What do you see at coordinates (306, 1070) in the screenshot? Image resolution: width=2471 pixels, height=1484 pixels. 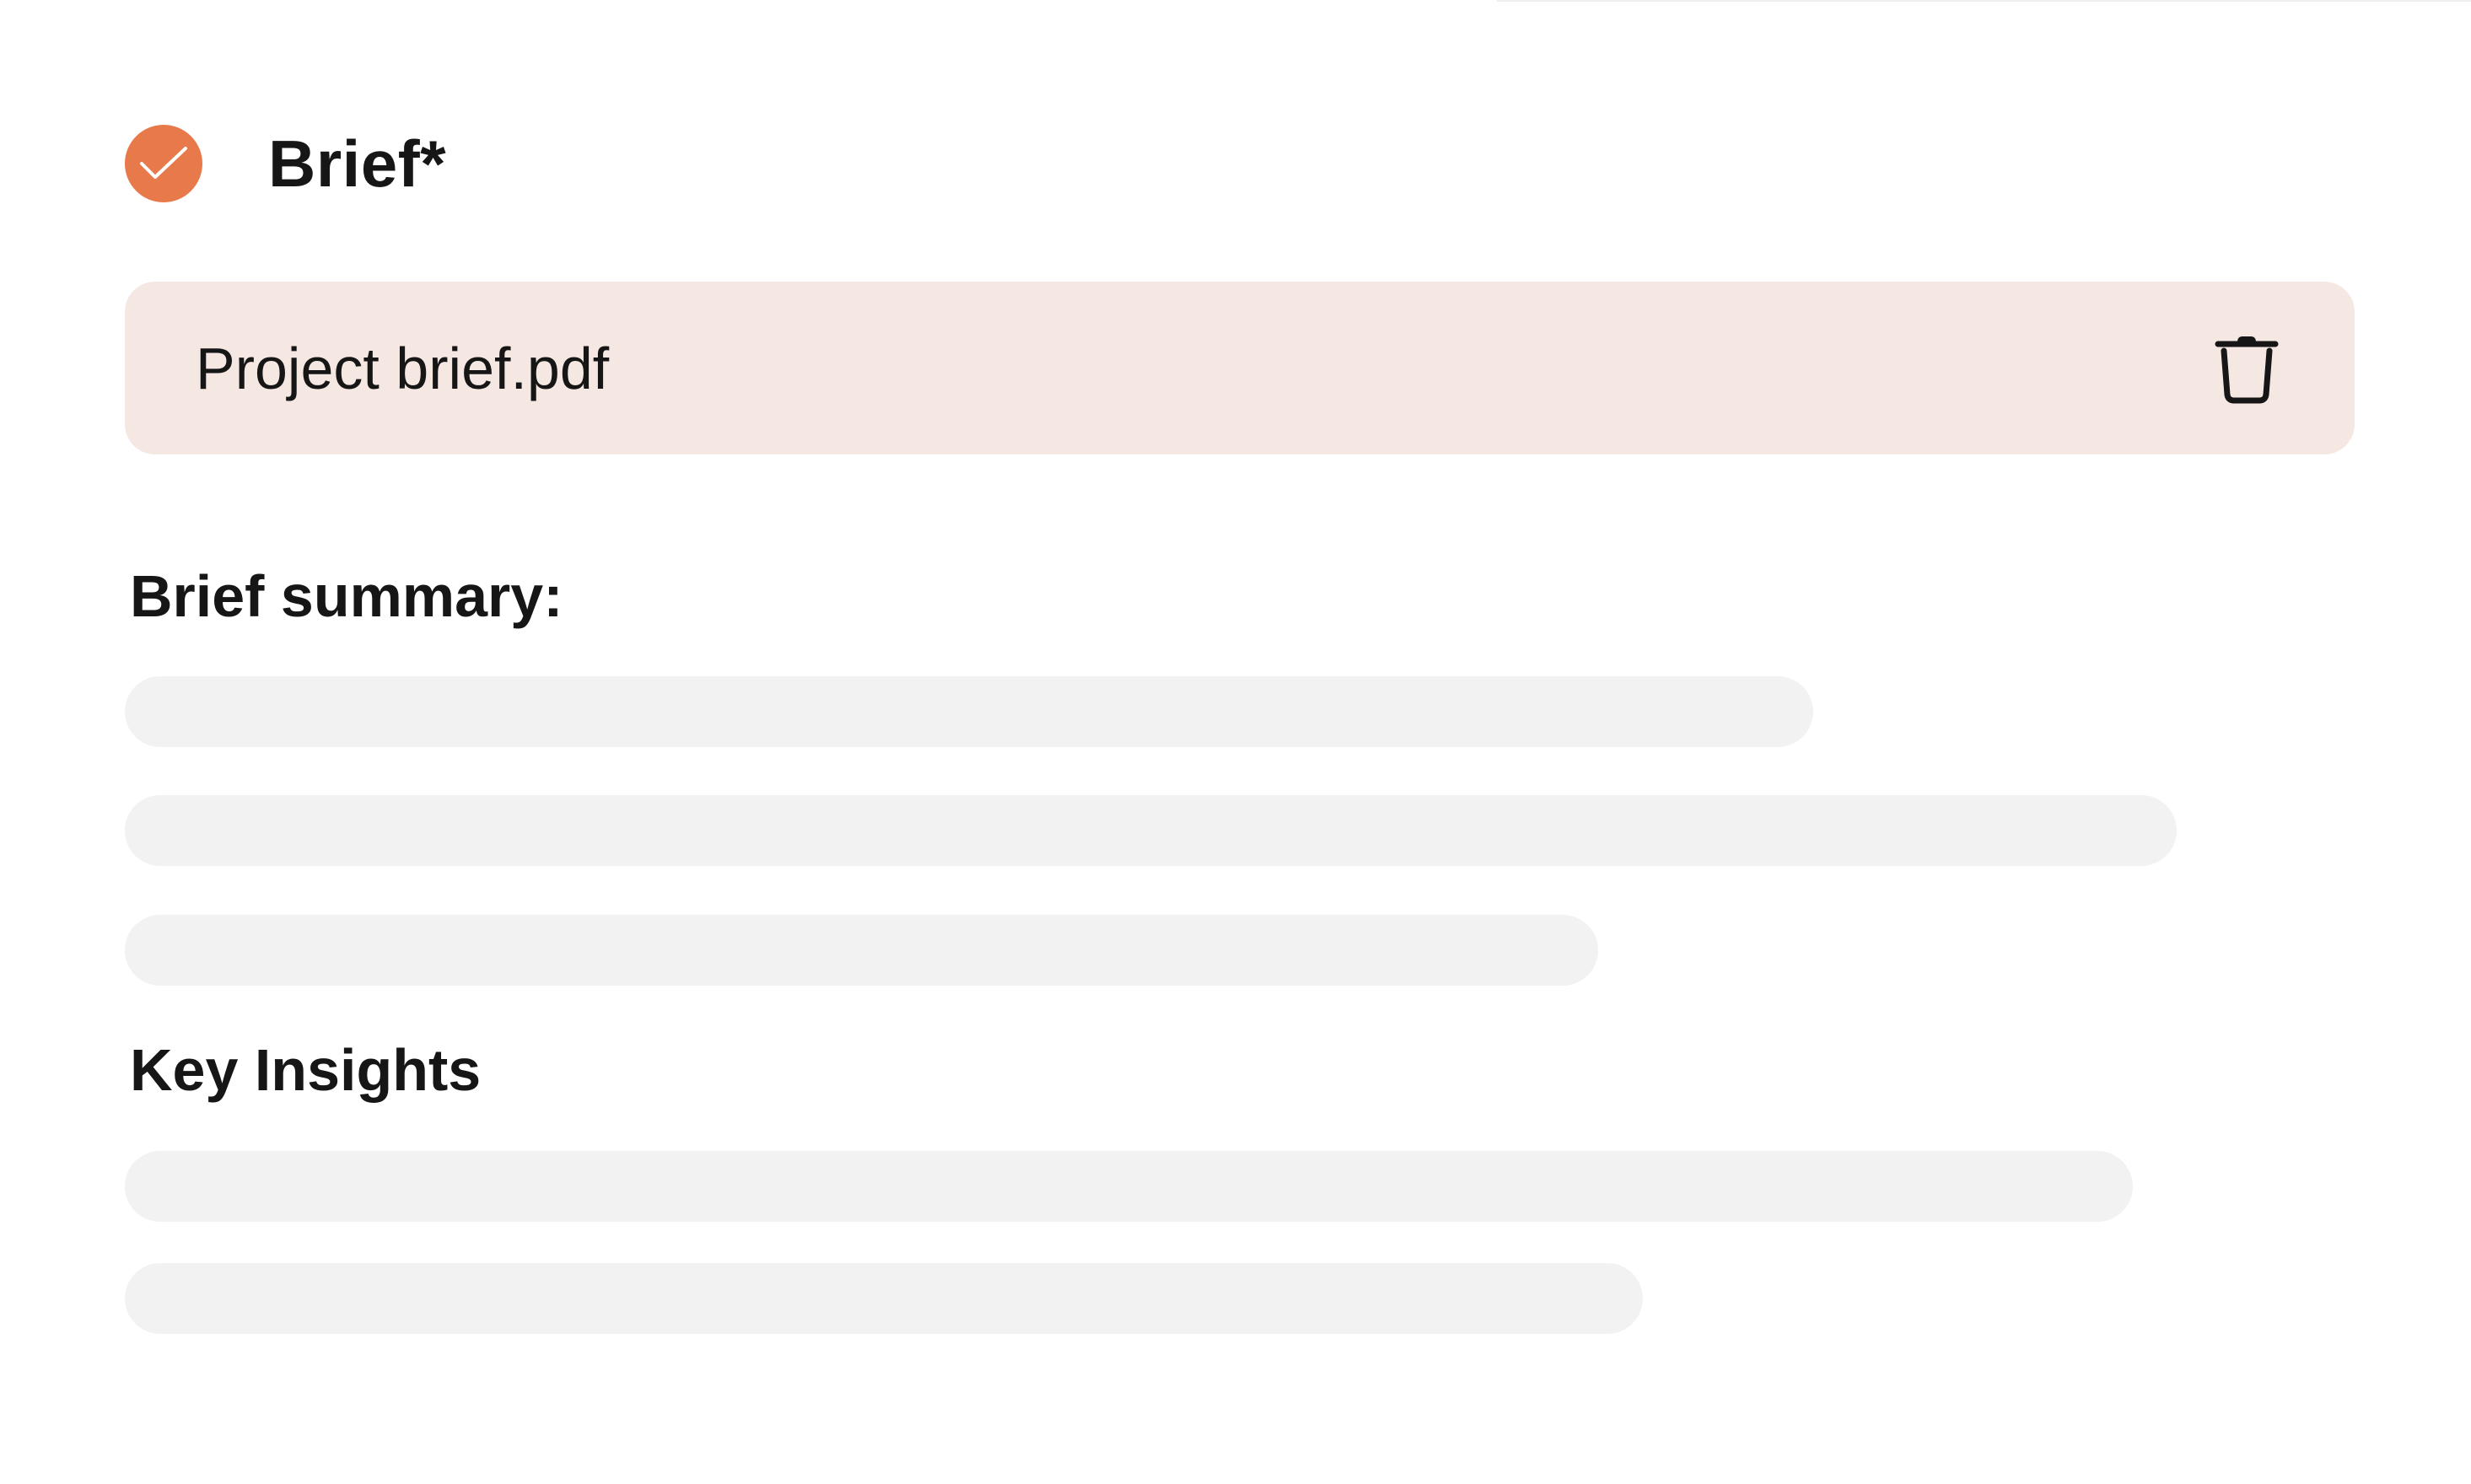 I see `key-insights-heading: Key Insights` at bounding box center [306, 1070].